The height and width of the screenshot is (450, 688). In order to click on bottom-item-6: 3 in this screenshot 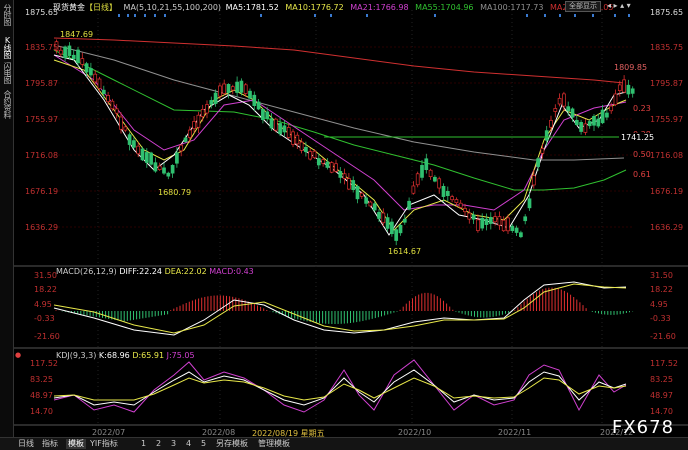, I will do `click(173, 444)`.